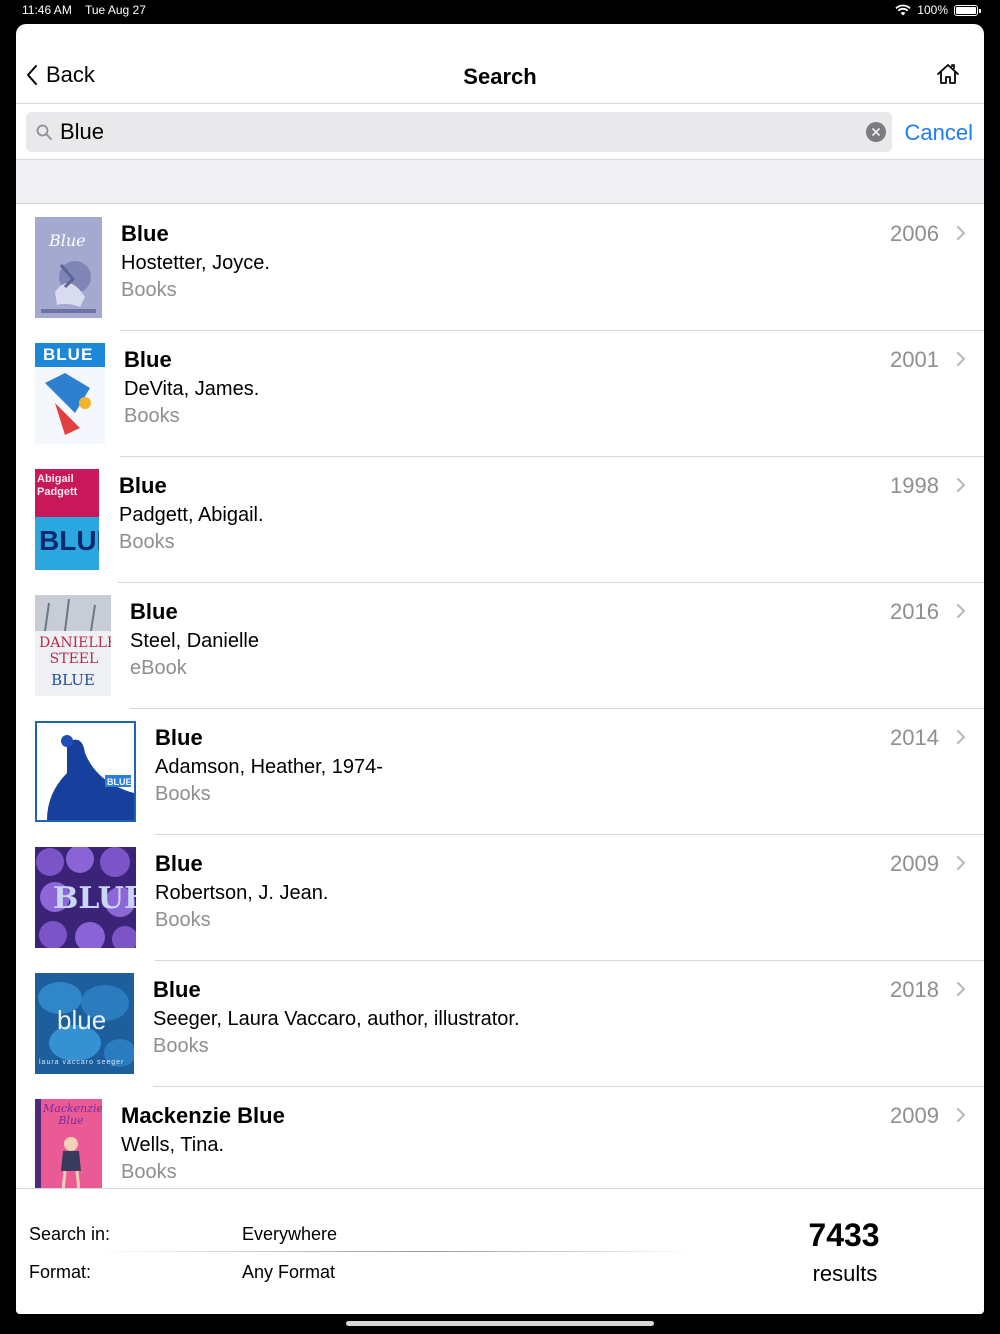 This screenshot has height=1334, width=1000. I want to click on status-date: Tue Aug 27, so click(115, 10).